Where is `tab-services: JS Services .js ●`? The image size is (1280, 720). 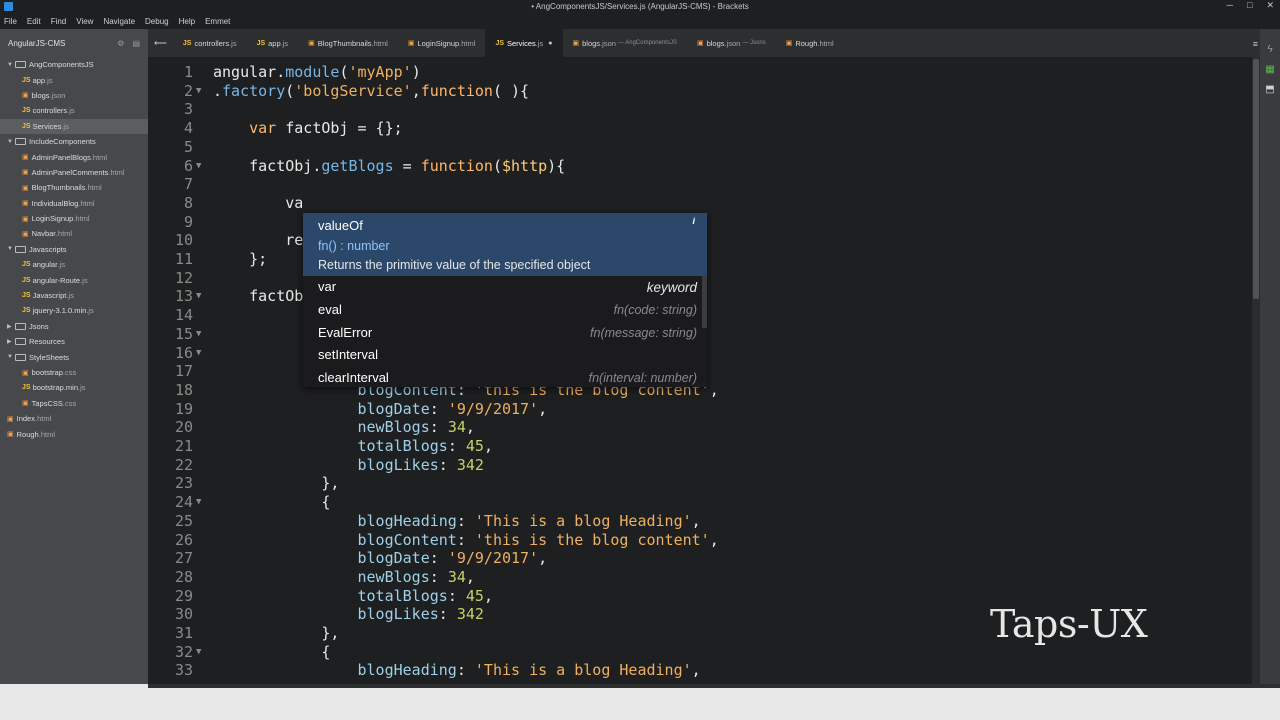 tab-services: JS Services .js ● is located at coordinates (524, 43).